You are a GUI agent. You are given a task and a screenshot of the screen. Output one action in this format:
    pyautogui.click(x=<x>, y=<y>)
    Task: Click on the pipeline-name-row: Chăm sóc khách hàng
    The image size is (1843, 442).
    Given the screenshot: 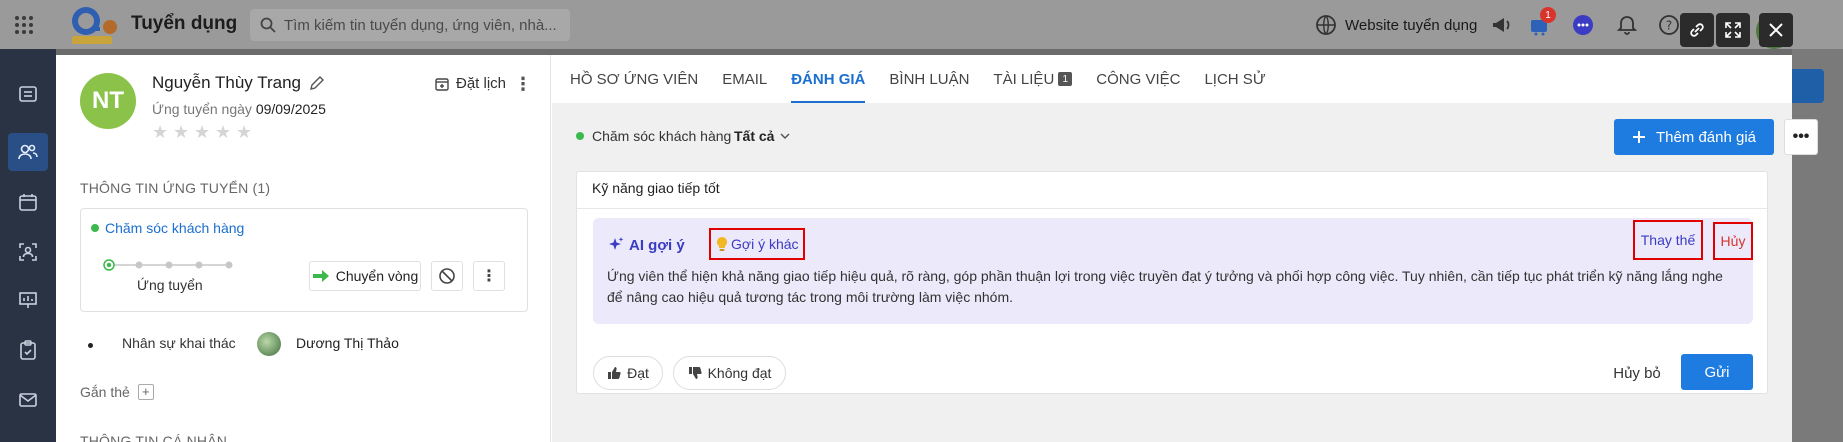 What is the action you would take?
    pyautogui.click(x=167, y=228)
    